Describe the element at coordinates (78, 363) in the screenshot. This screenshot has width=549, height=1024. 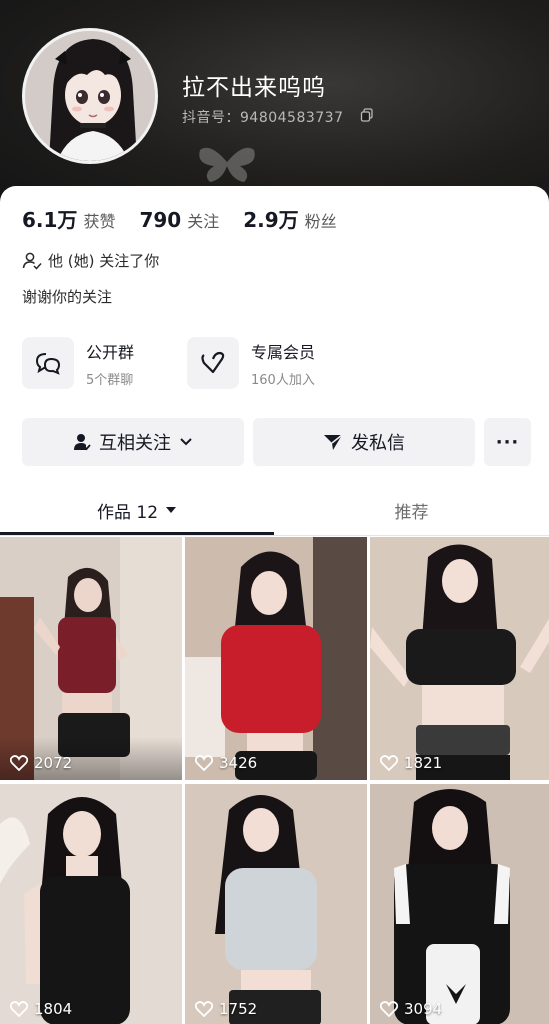
I see `feature-public-group: 公开群 5个群聊` at that location.